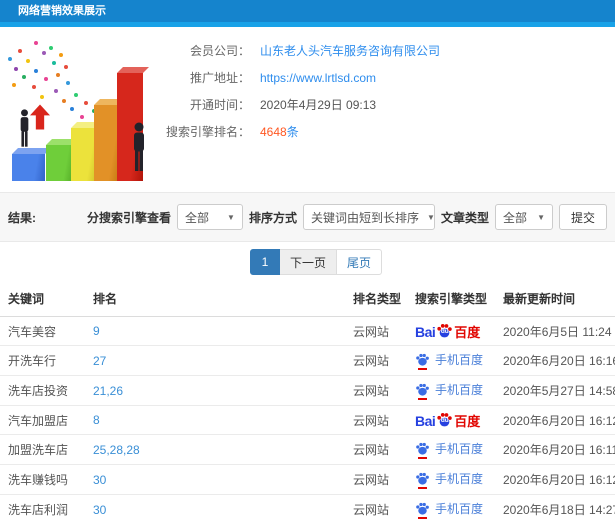 Image resolution: width=615 pixels, height=520 pixels. What do you see at coordinates (307, 420) in the screenshot?
I see `table-row: 汽车加盟店 8 云网站 Bai du 百度 2020年6月20日 16:12` at bounding box center [307, 420].